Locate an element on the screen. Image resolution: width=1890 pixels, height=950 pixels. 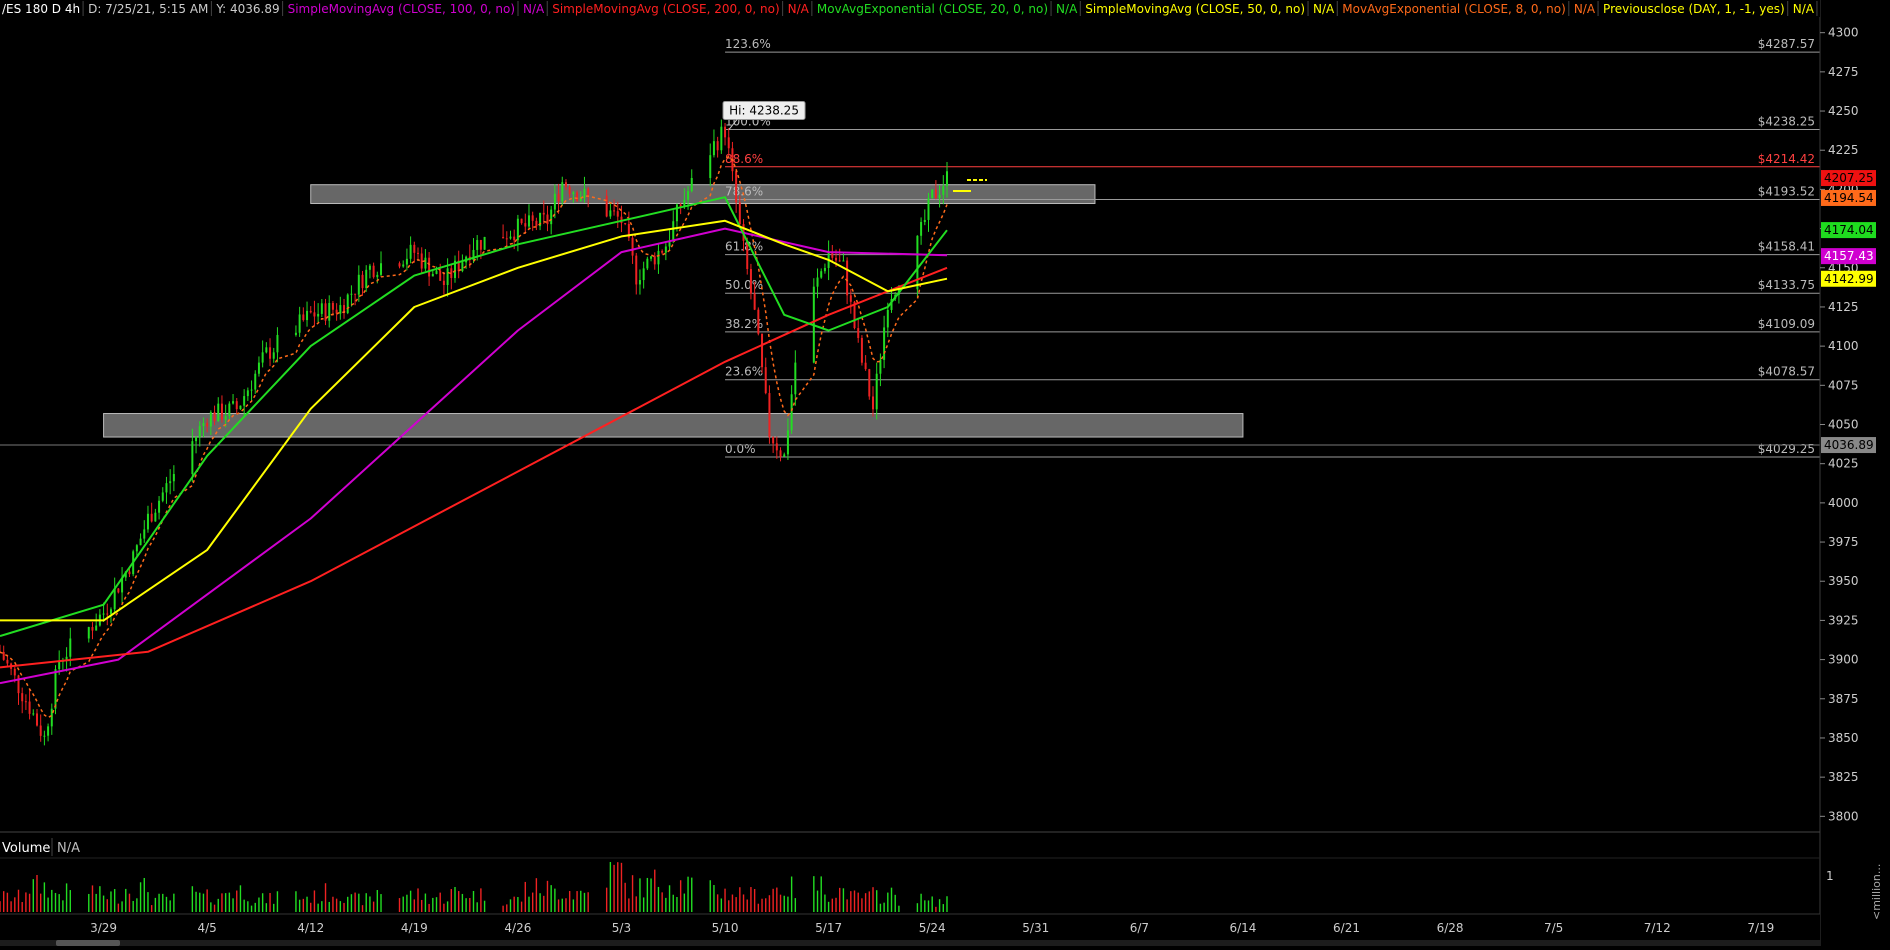
price-badge-label: 4174.04 is located at coordinates (1849, 230).